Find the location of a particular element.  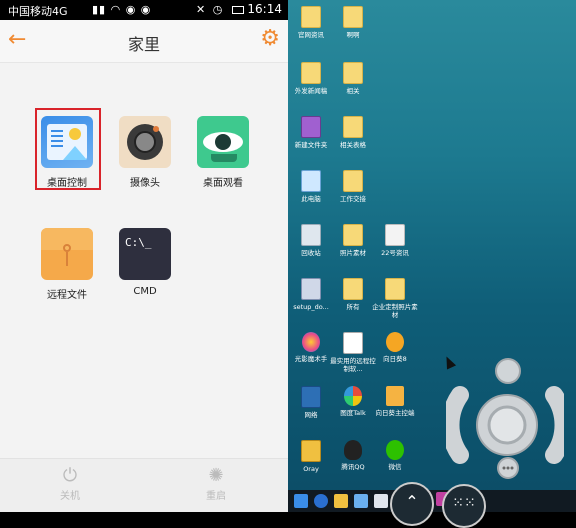

eye-icon is located at coordinates (223, 142).